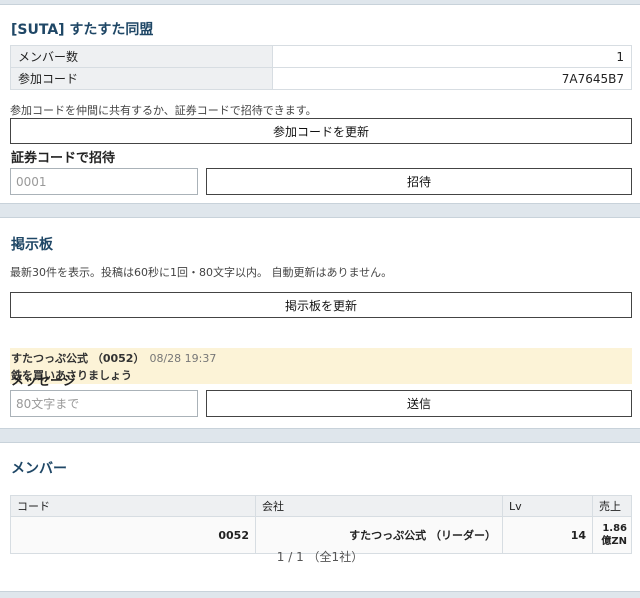 The image size is (640, 598). I want to click on post-author: すたつっぷ公式 （0052）, so click(78, 358).